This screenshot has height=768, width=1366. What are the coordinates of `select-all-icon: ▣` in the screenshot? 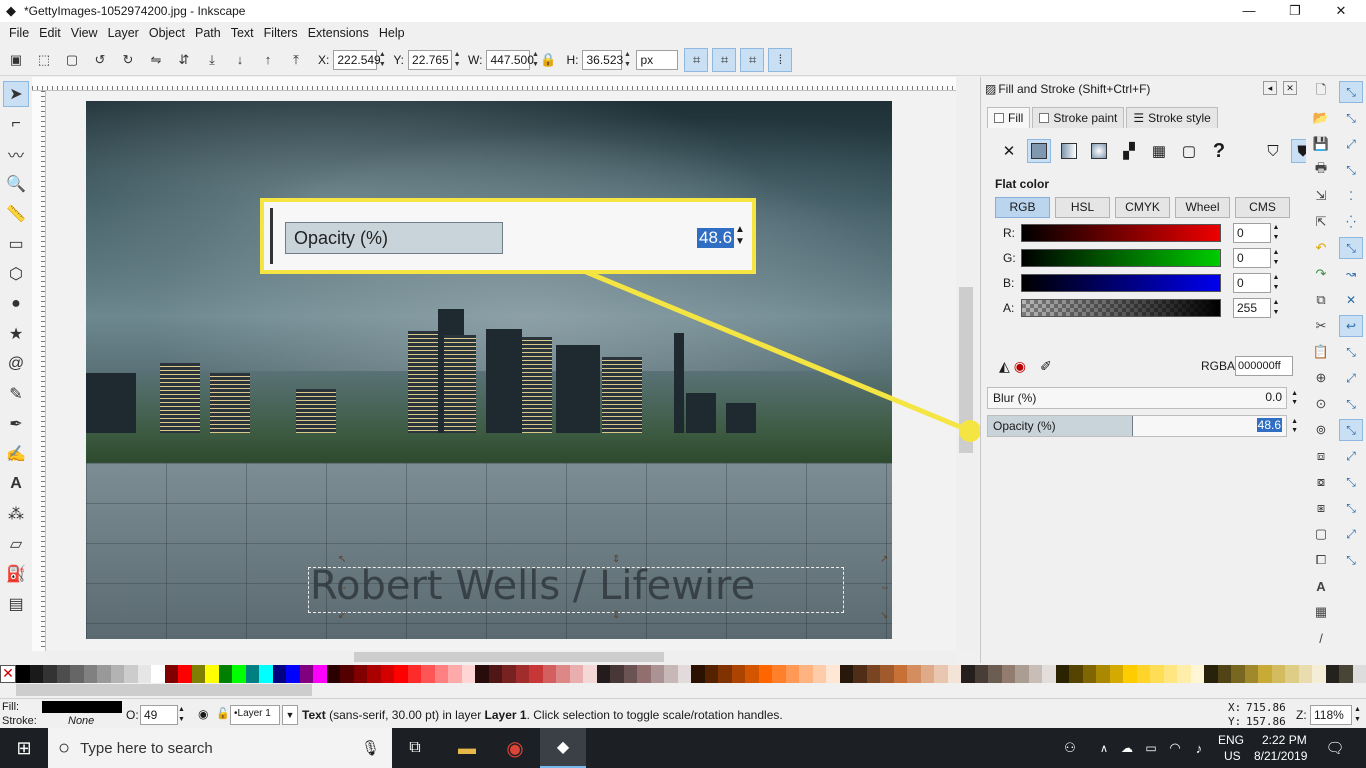 It's located at (16, 60).